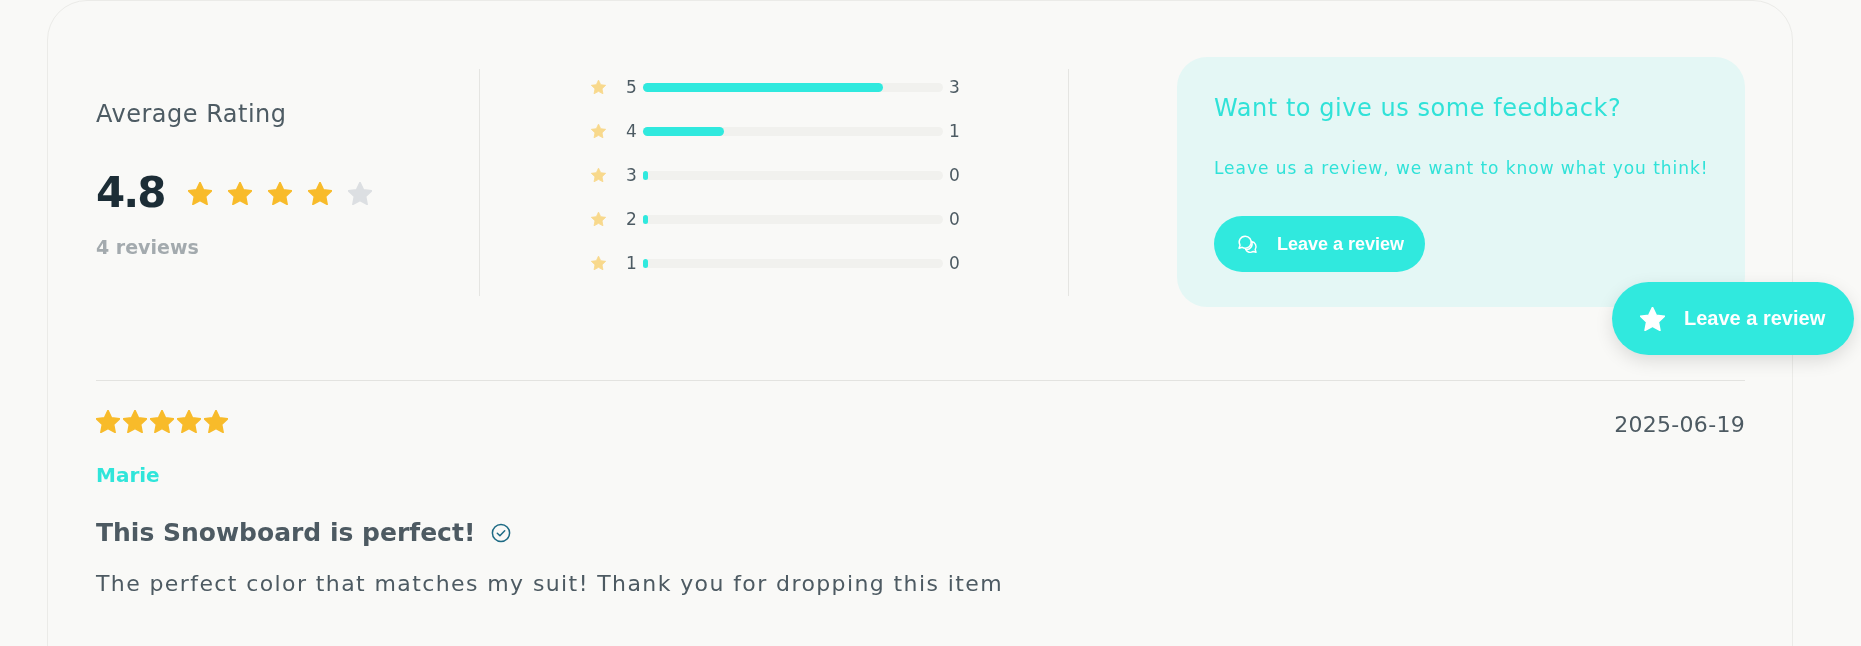 This screenshot has height=646, width=1861. Describe the element at coordinates (631, 263) in the screenshot. I see `rating-level-label: 1` at that location.